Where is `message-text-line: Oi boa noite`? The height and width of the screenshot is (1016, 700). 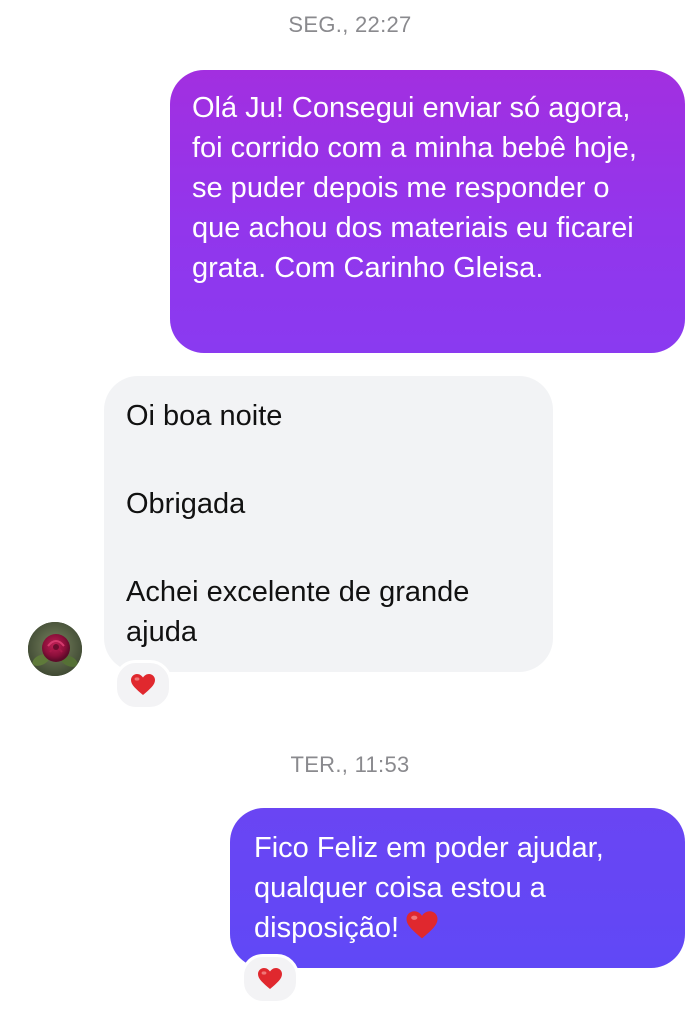
message-text-line: Oi boa noite is located at coordinates (204, 416).